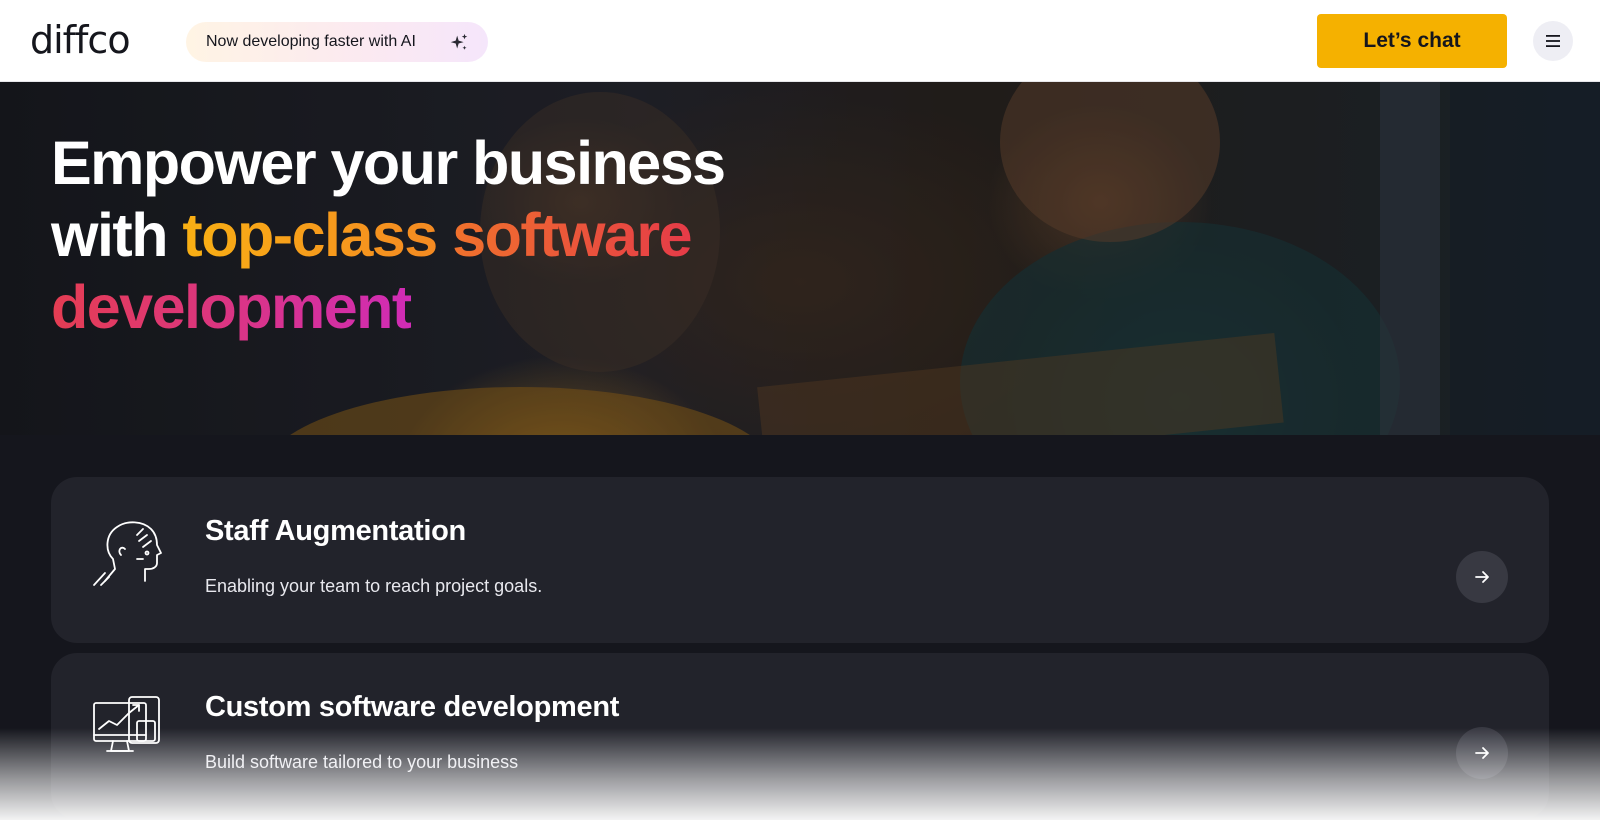 The height and width of the screenshot is (820, 1600). What do you see at coordinates (362, 762) in the screenshot?
I see `service-description: Build software tailored to your business` at bounding box center [362, 762].